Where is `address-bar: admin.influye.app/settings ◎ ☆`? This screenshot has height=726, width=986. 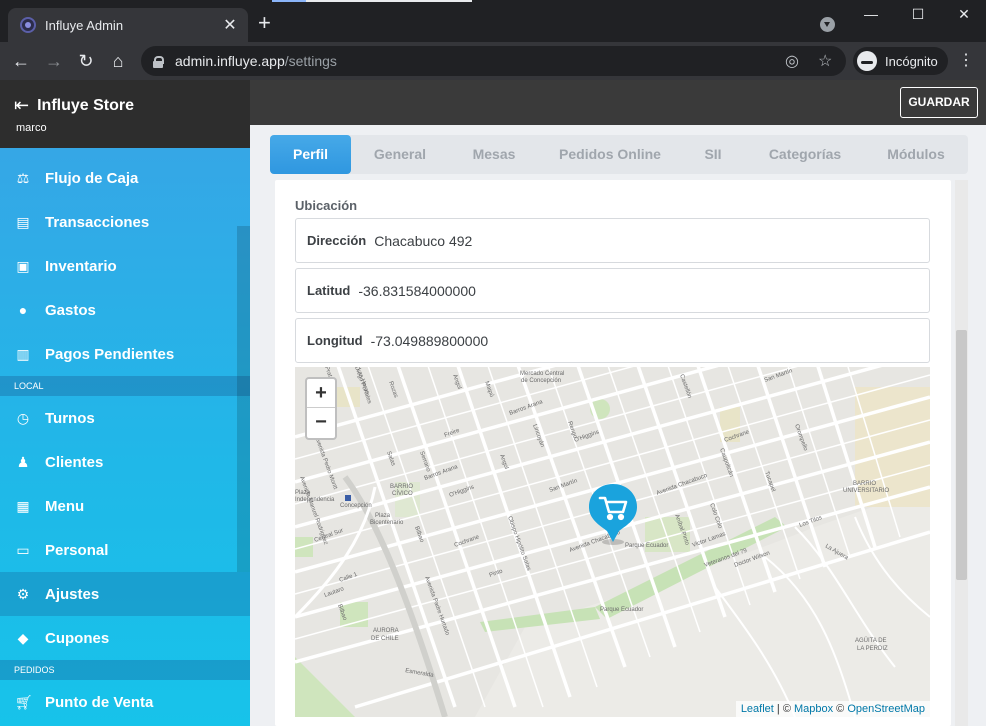 address-bar: admin.influye.app/settings ◎ ☆ is located at coordinates (493, 61).